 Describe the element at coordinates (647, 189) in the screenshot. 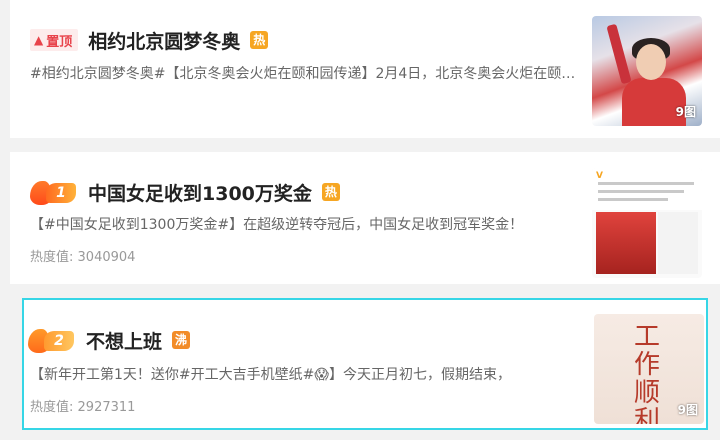

I see `post-header-shape` at that location.